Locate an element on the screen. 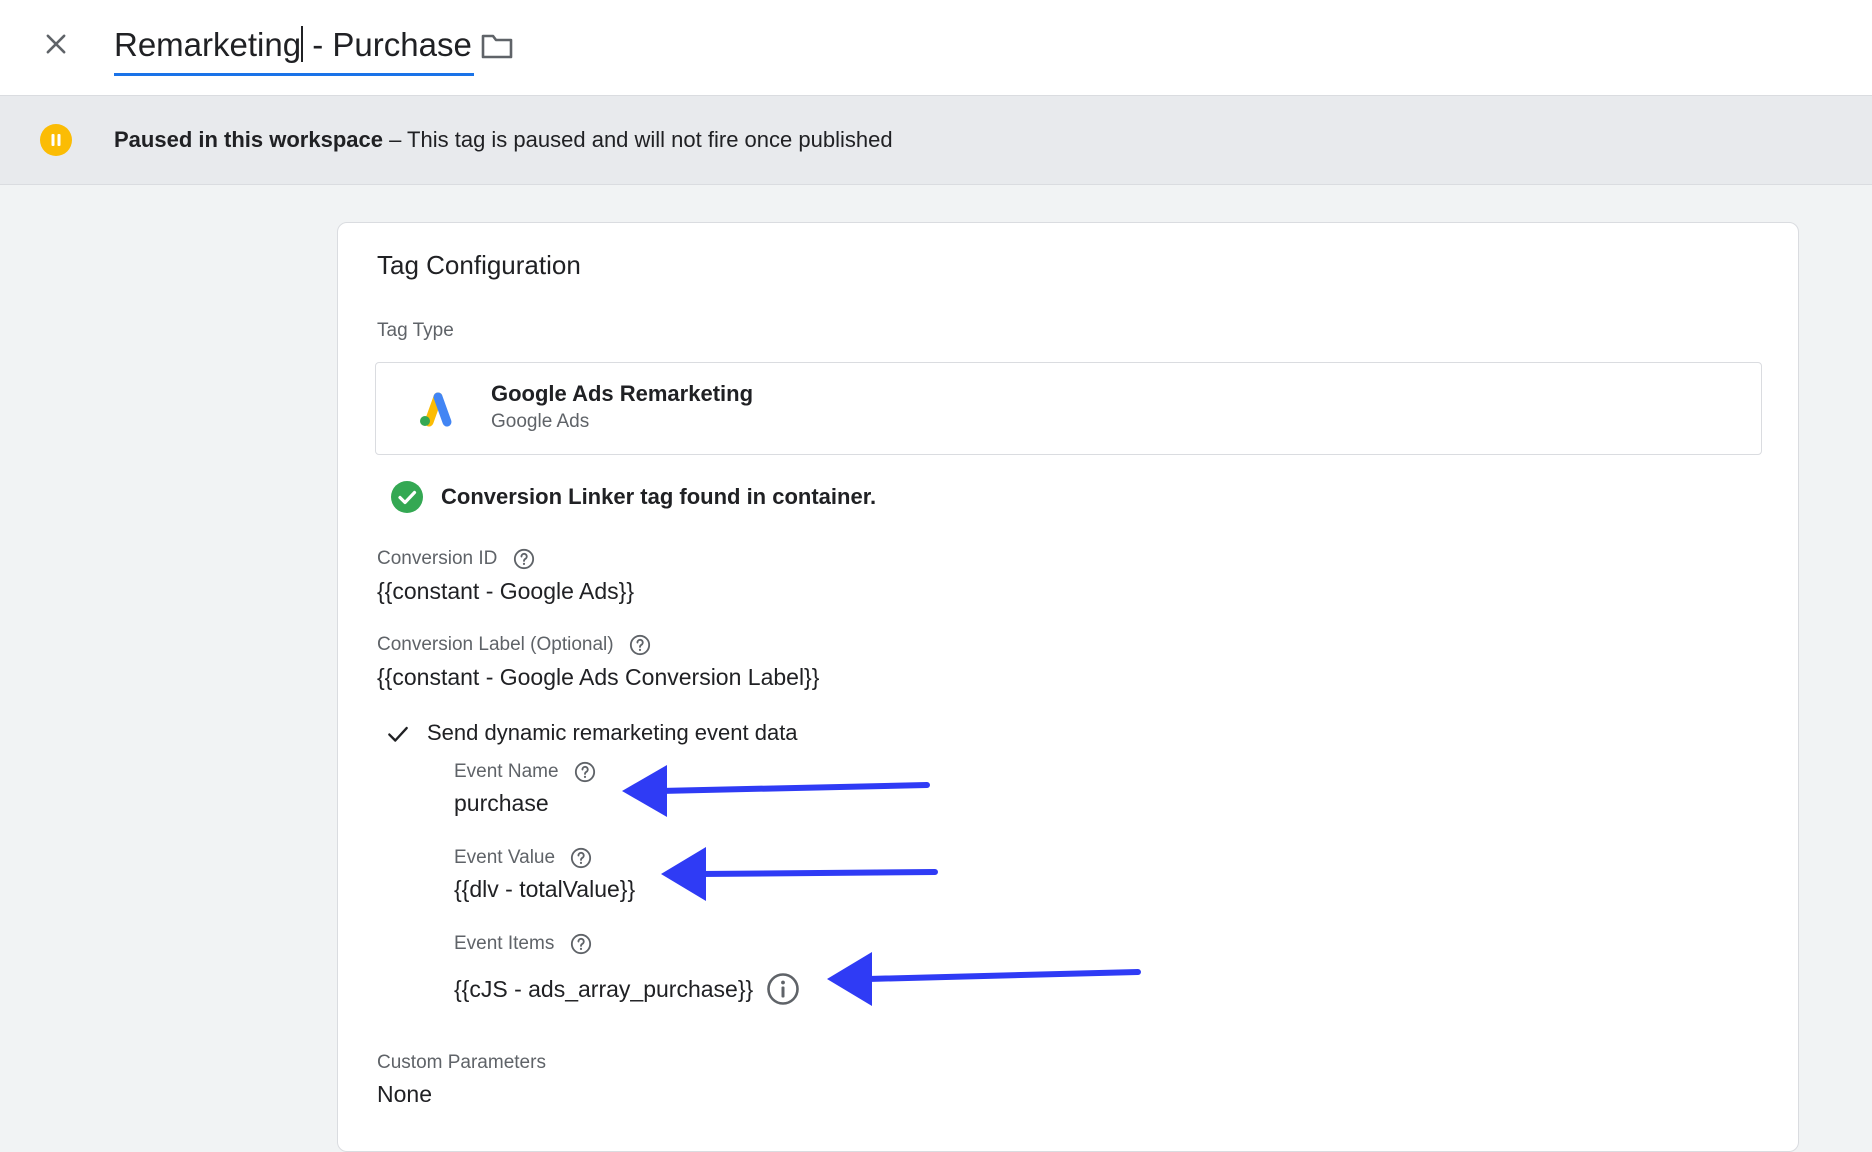 This screenshot has width=1872, height=1152. event-items-label: Event Items is located at coordinates (523, 944).